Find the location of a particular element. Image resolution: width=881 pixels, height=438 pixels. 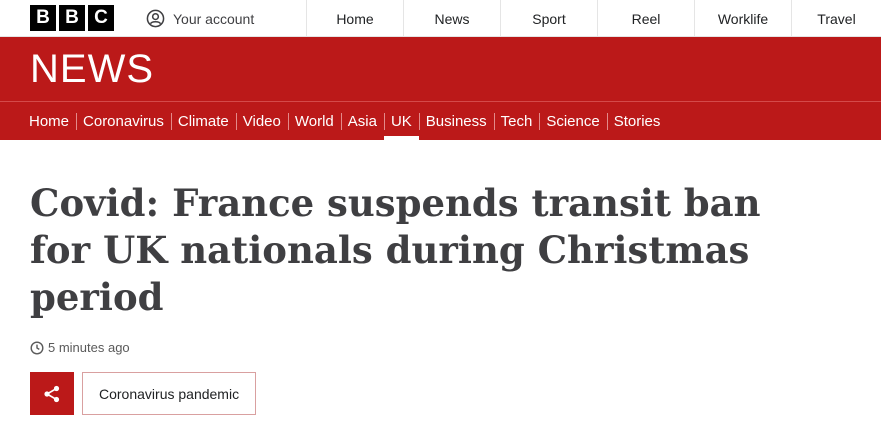

topic-tag-link: Coronavirus pandemic is located at coordinates (169, 393).